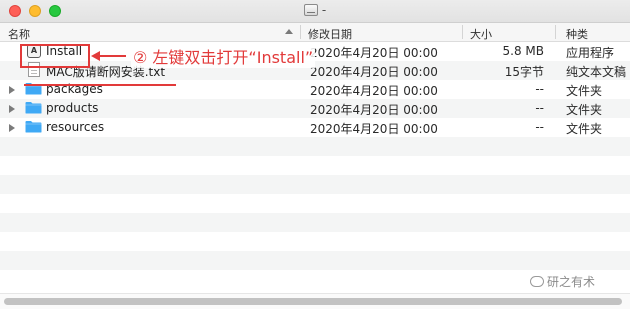 The image size is (630, 309). What do you see at coordinates (100, 85) in the screenshot?
I see `annotation-underline` at bounding box center [100, 85].